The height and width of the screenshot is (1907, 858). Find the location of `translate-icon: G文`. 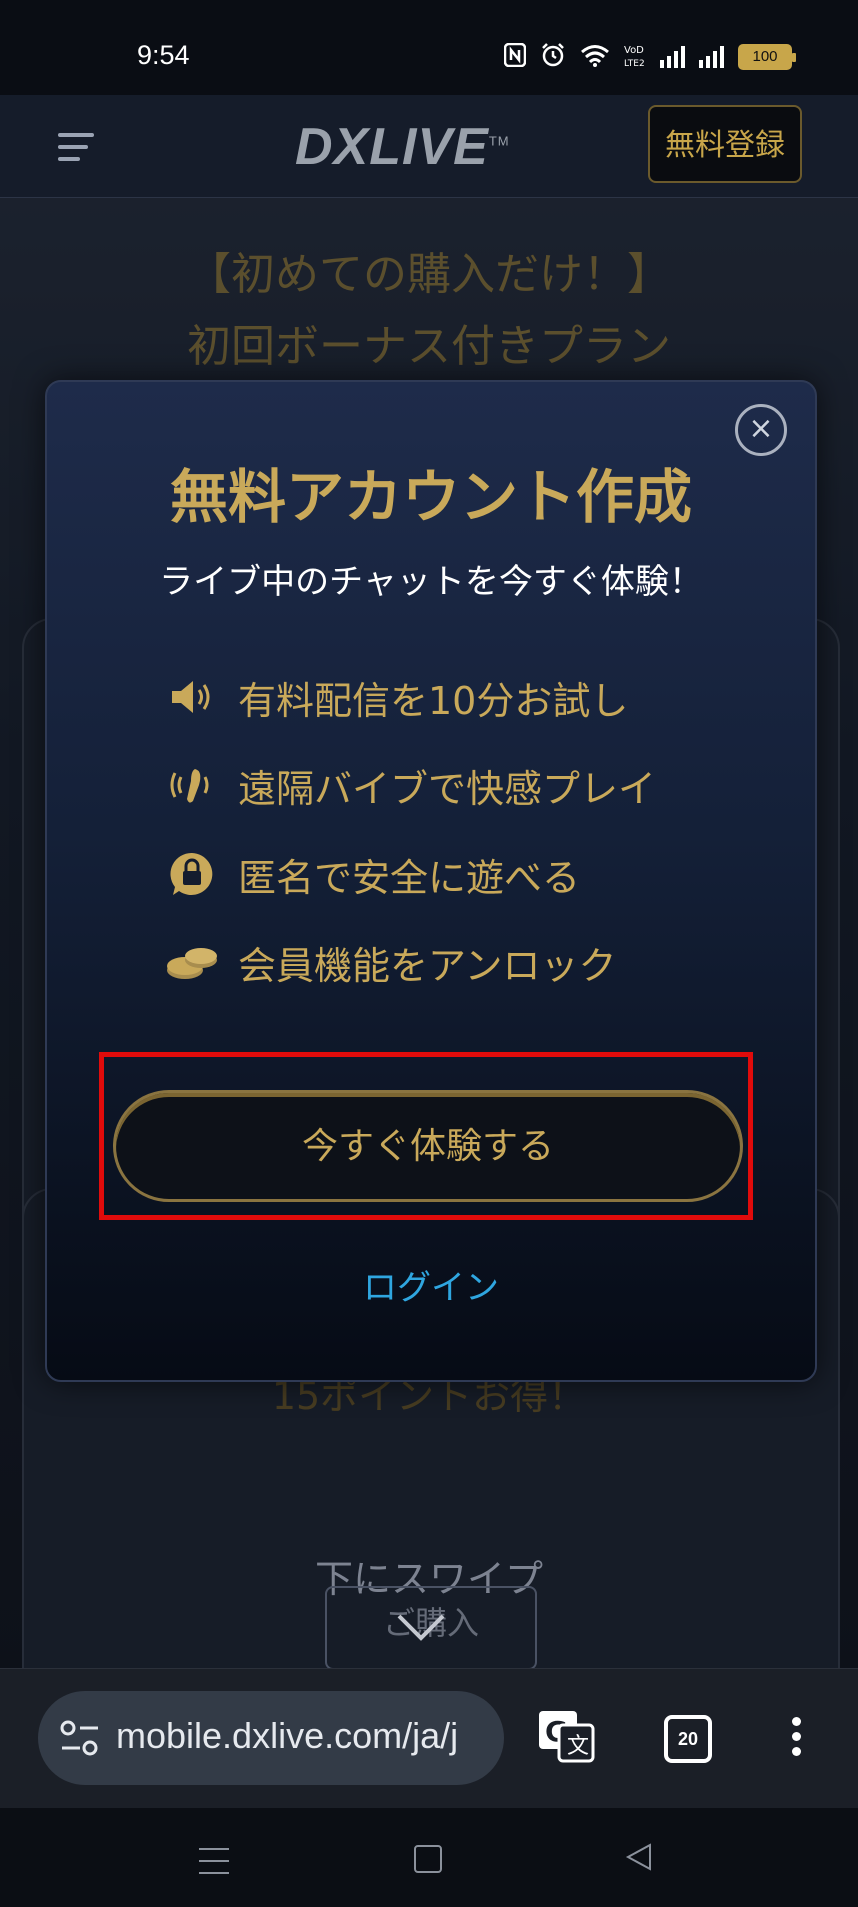

translate-icon: G文 is located at coordinates (566, 1736).